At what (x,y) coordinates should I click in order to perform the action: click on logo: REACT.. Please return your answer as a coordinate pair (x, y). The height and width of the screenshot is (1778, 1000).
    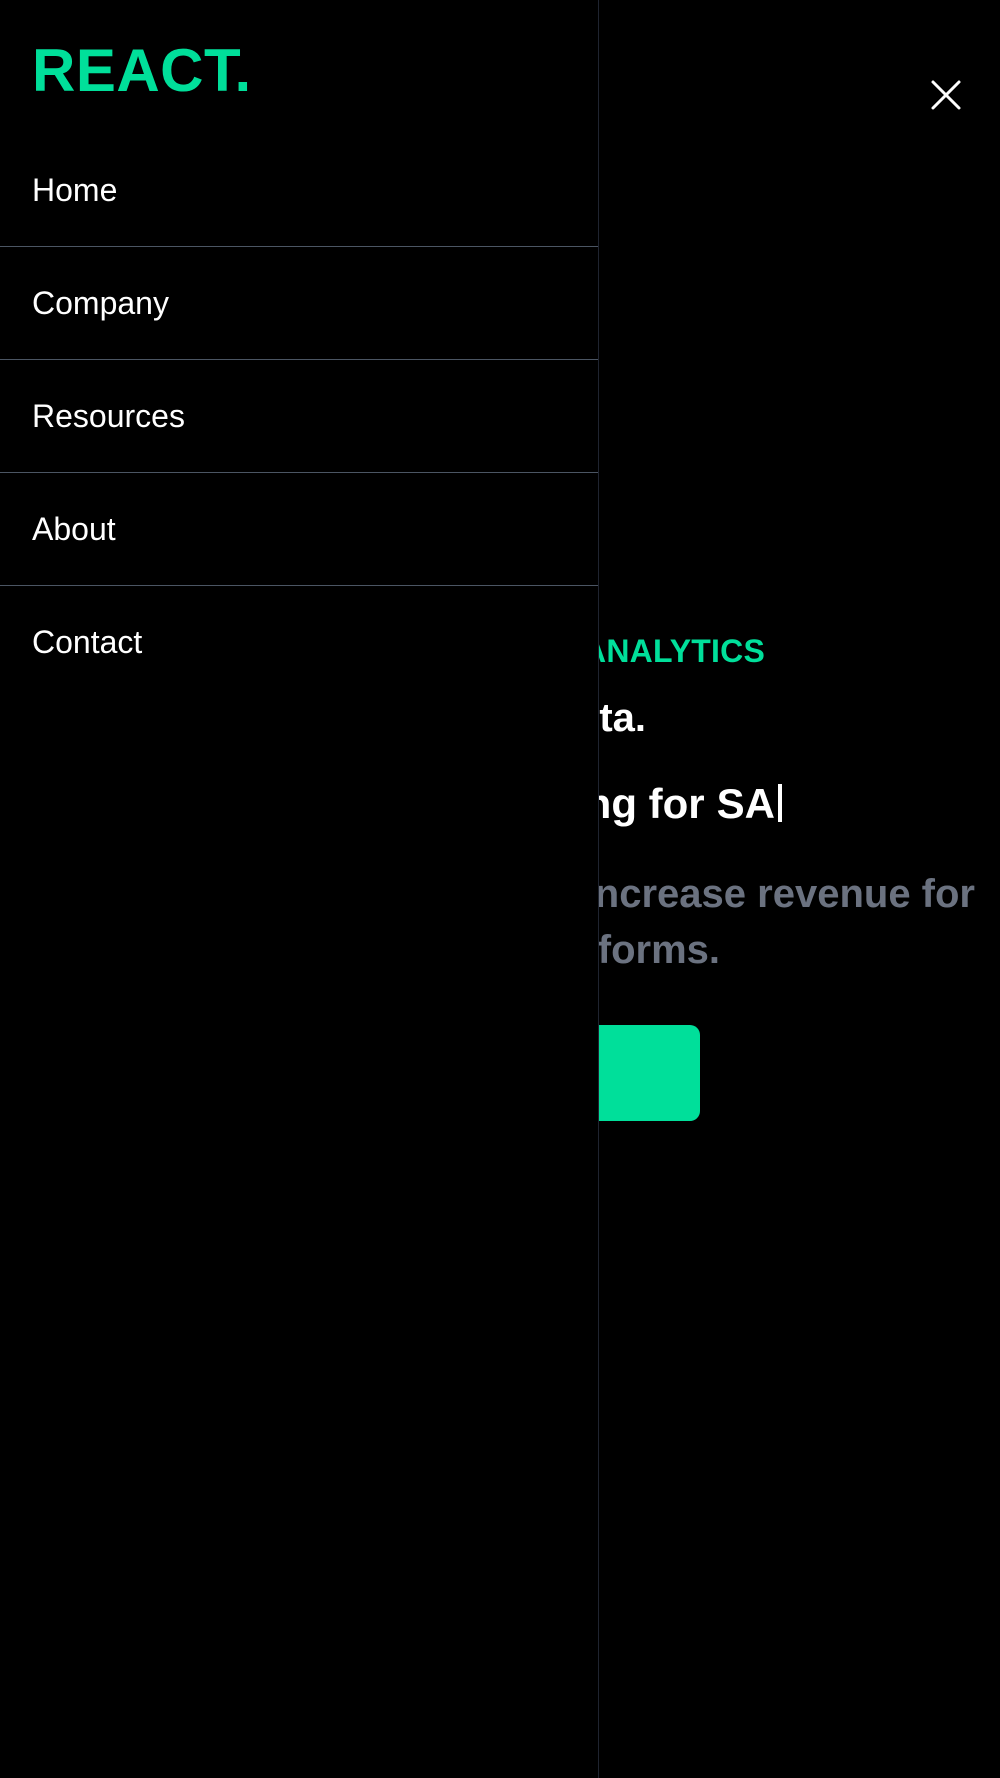
    Looking at the image, I should click on (142, 71).